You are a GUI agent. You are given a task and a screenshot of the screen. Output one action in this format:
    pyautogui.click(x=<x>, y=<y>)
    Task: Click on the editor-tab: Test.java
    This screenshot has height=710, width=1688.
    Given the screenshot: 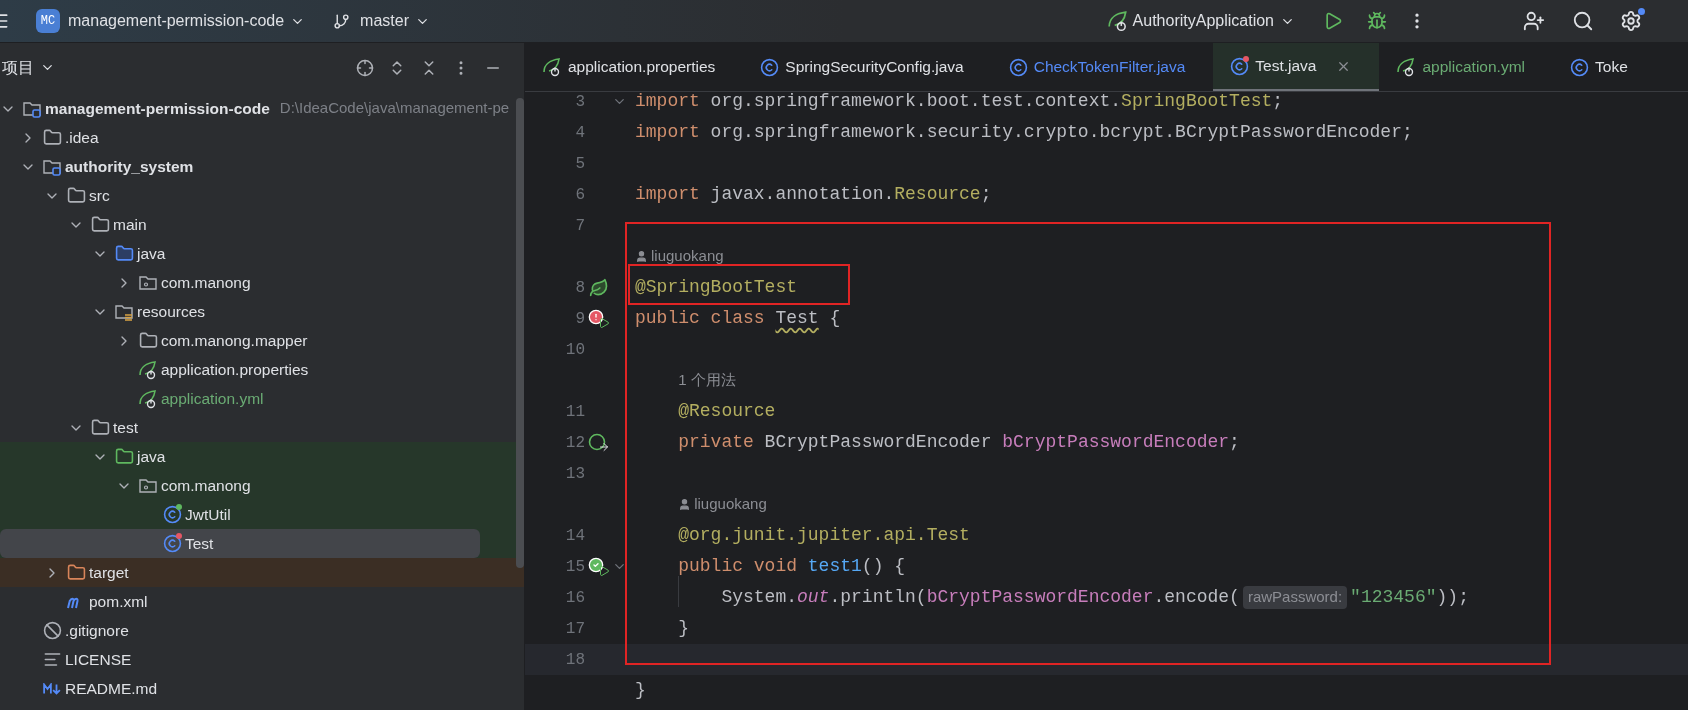 What is the action you would take?
    pyautogui.click(x=1296, y=67)
    